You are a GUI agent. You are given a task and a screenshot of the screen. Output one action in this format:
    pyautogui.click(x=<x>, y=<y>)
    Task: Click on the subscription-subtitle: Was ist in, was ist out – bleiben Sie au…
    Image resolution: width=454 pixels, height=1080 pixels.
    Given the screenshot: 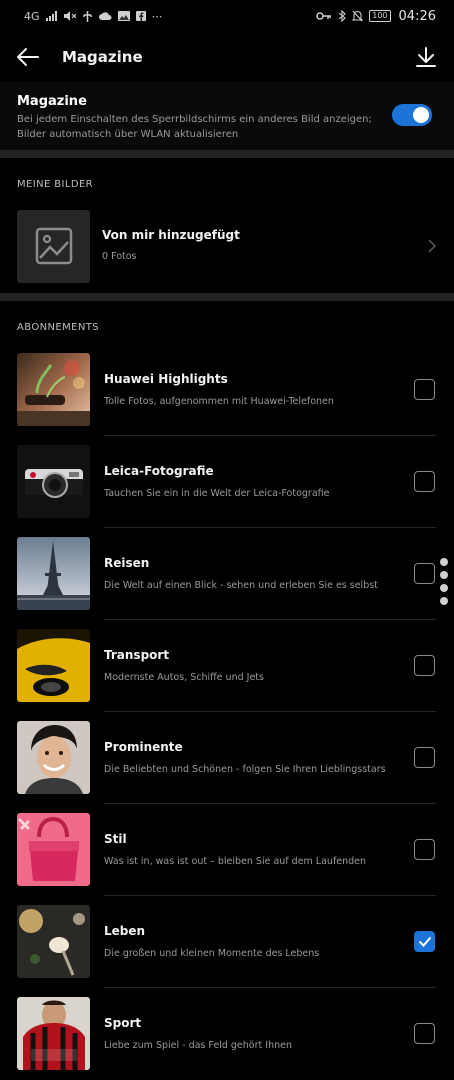 What is the action you would take?
    pyautogui.click(x=235, y=861)
    